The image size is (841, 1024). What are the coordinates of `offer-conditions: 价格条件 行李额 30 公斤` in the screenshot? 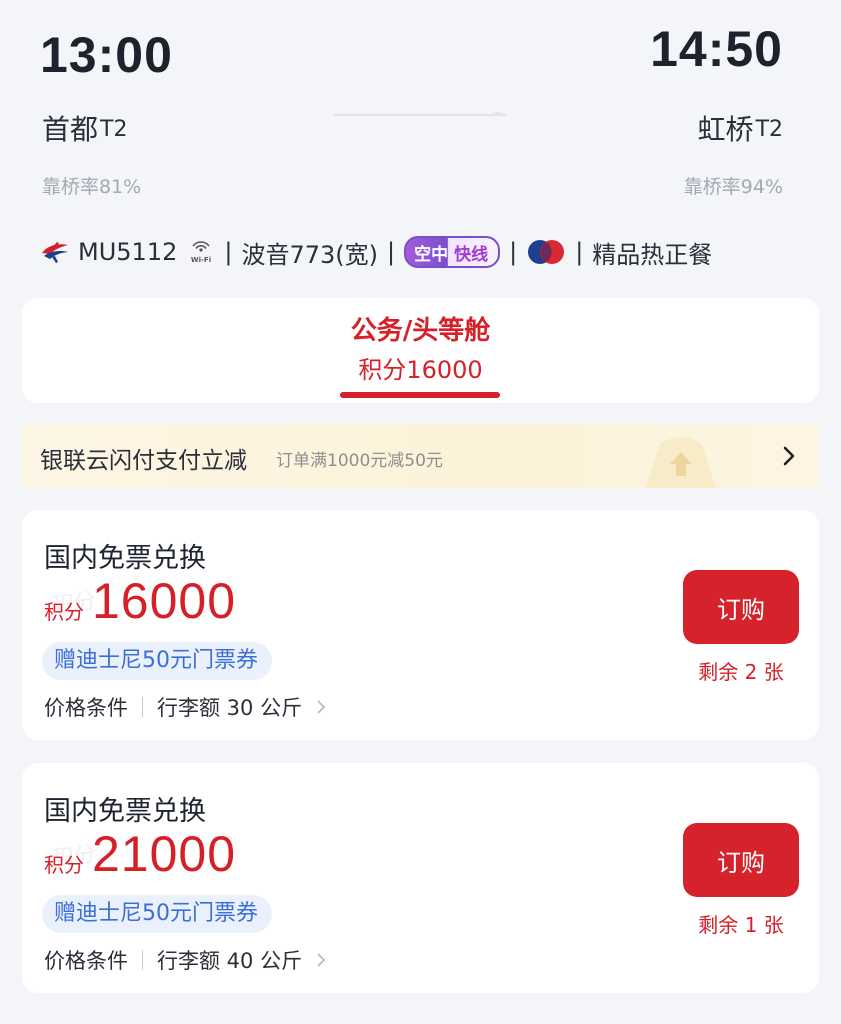 It's located at (185, 707).